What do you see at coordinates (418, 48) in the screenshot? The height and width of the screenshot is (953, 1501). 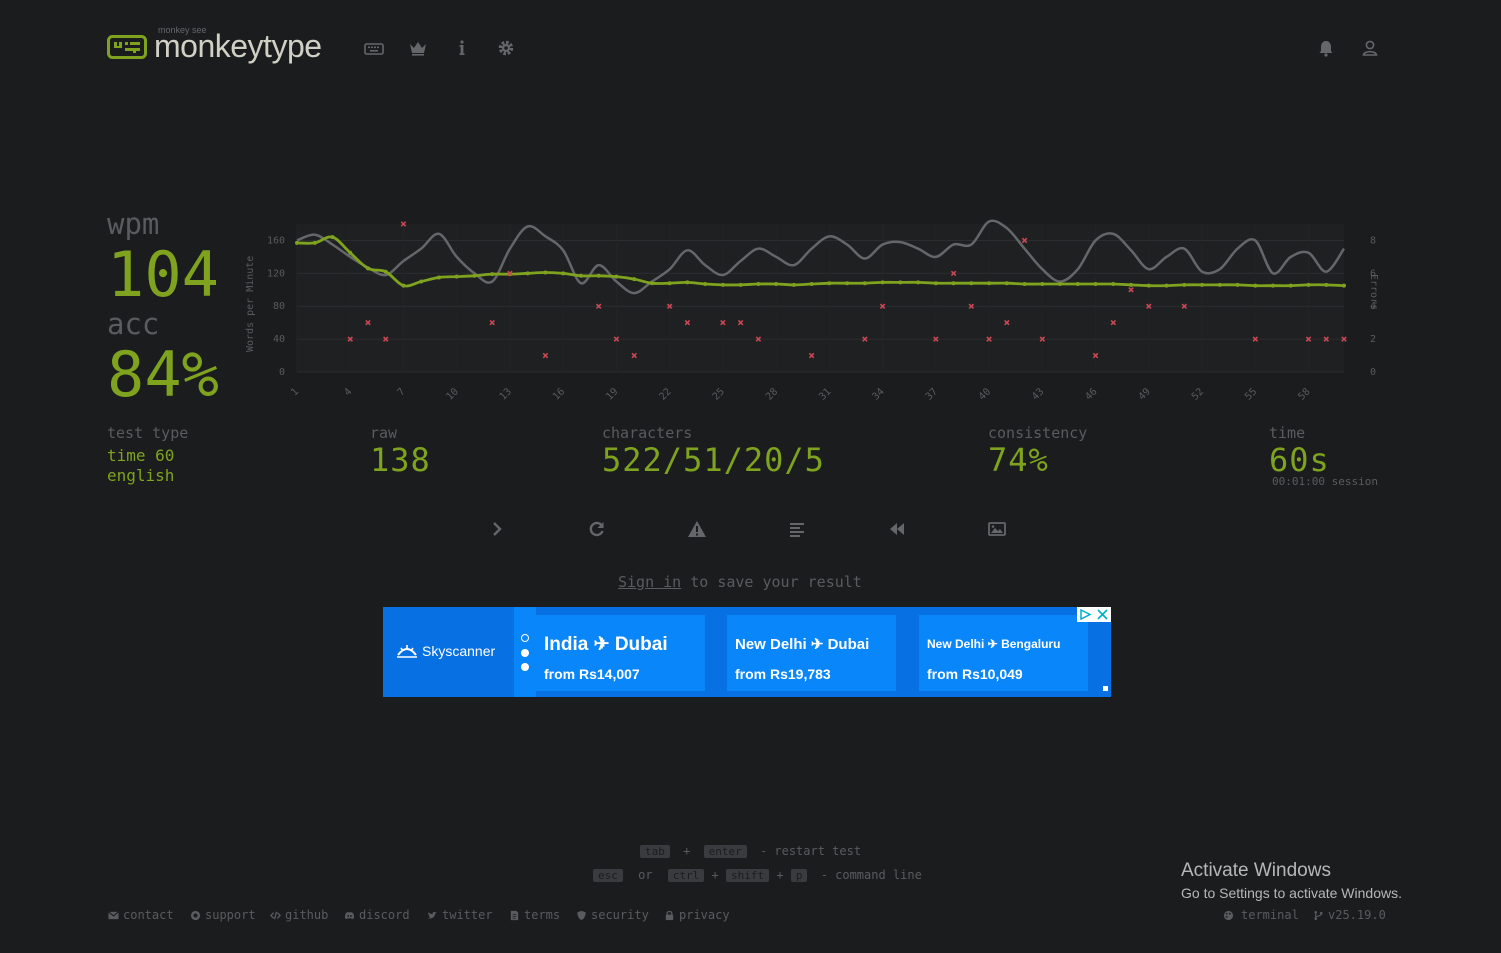 I see `crown-icon` at bounding box center [418, 48].